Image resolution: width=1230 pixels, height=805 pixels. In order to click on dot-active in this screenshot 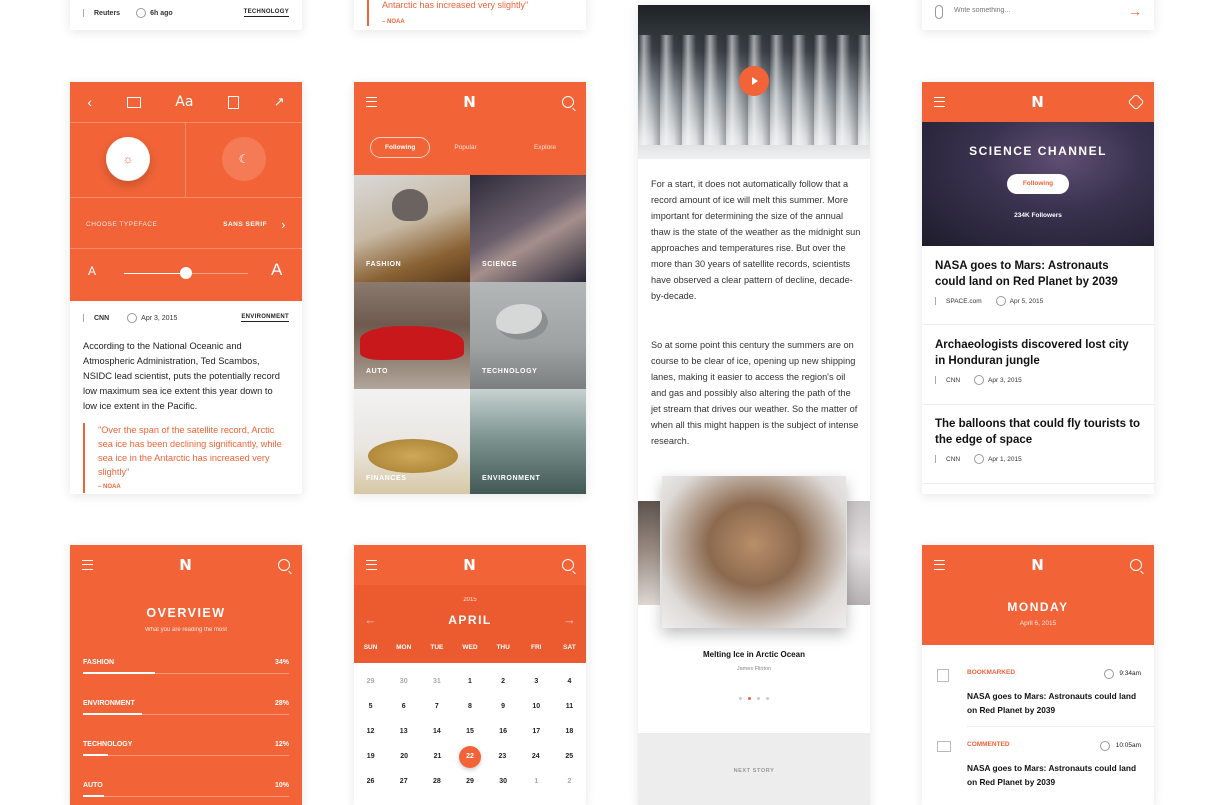, I will do `click(749, 698)`.